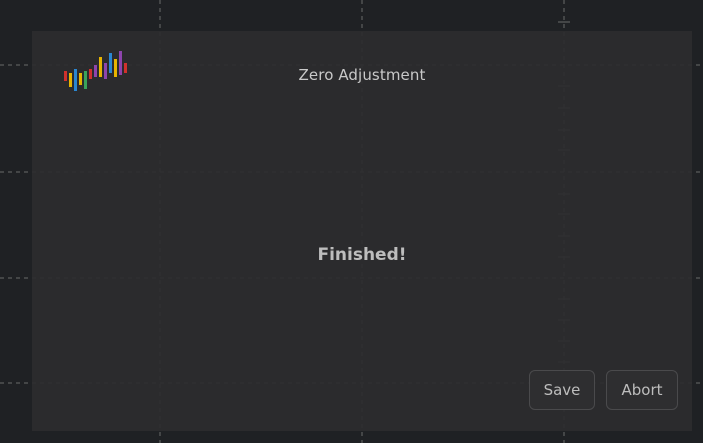 The height and width of the screenshot is (443, 703). Describe the element at coordinates (362, 255) in the screenshot. I see `status-message: Finished!` at that location.